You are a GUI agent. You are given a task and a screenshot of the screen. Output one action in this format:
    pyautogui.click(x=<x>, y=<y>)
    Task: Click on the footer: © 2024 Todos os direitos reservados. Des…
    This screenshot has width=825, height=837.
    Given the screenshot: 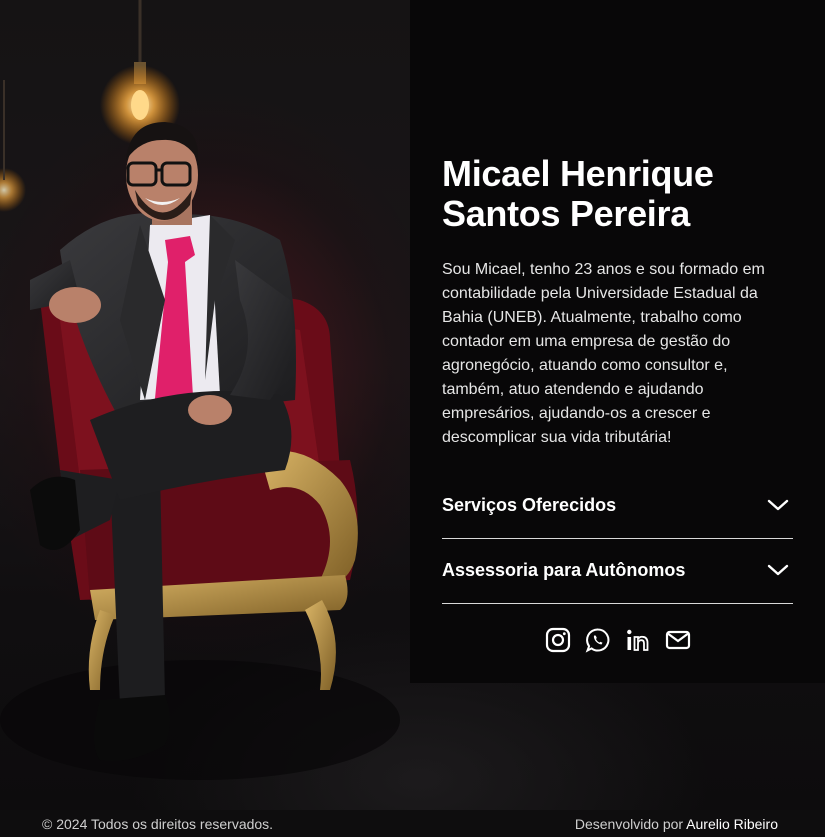 What is the action you would take?
    pyautogui.click(x=412, y=823)
    